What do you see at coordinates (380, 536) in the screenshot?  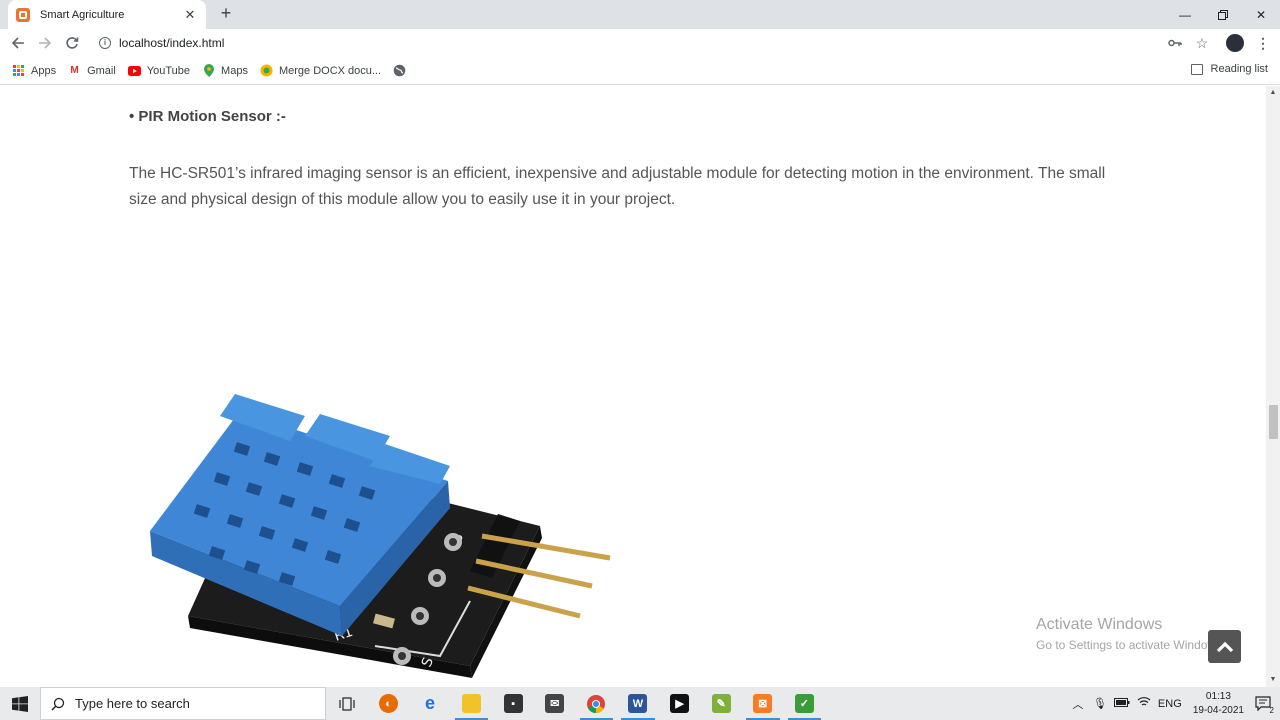 I see `sensor-module-image: R1 S S` at bounding box center [380, 536].